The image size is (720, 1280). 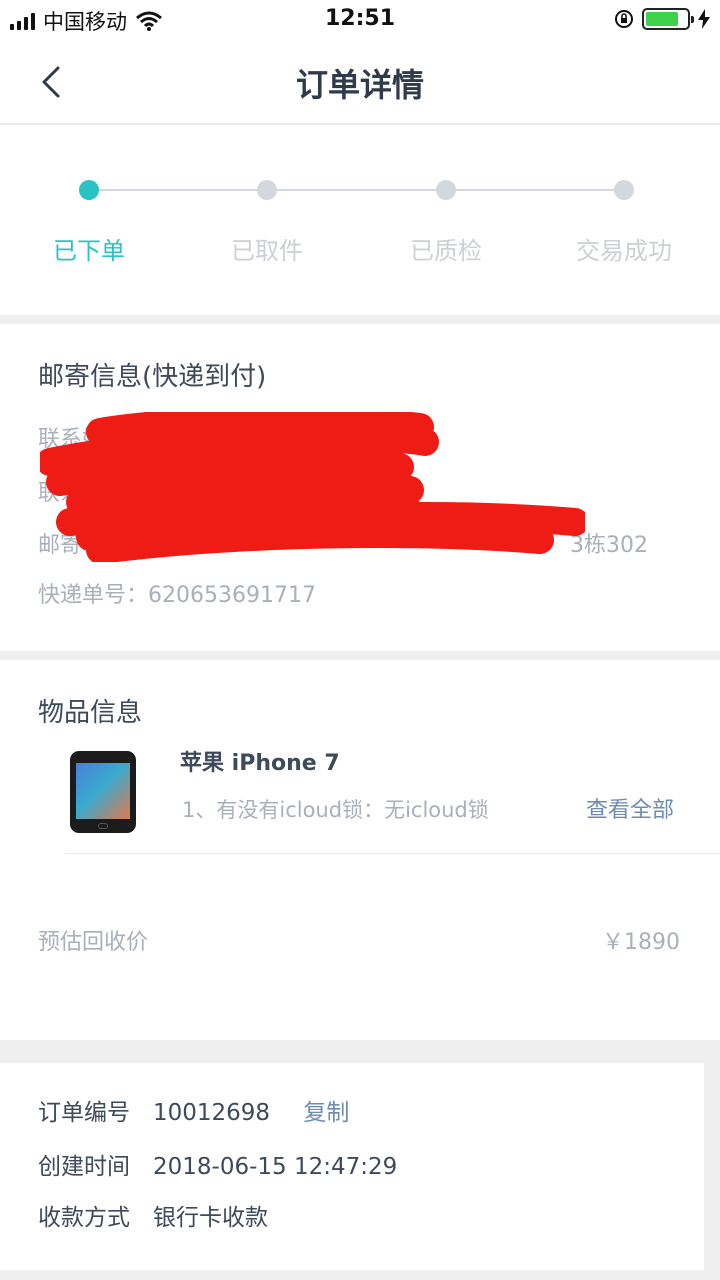 I want to click on step-dot-inspected, so click(x=446, y=190).